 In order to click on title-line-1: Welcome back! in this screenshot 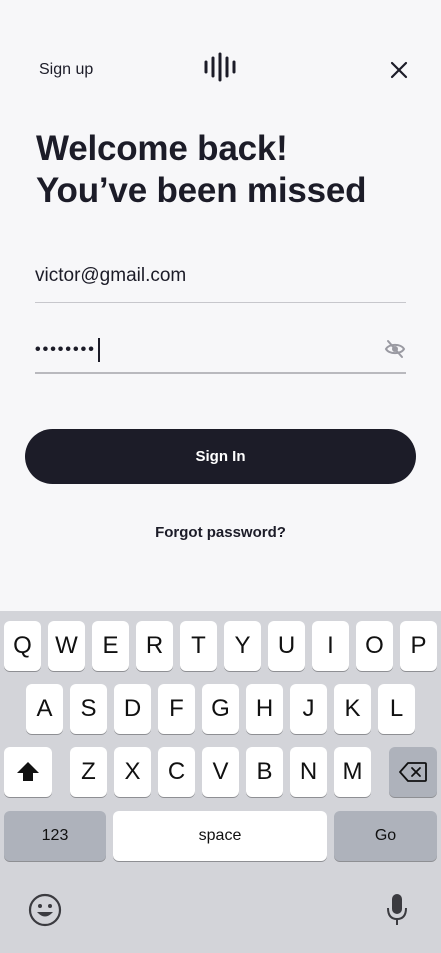, I will do `click(162, 148)`.